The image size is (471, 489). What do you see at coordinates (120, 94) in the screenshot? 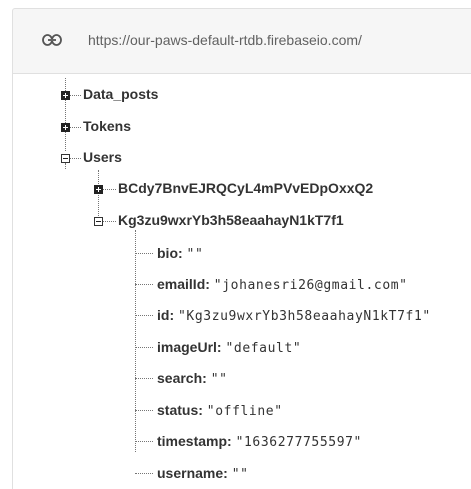
I see `node-data-posts: Data_posts` at bounding box center [120, 94].